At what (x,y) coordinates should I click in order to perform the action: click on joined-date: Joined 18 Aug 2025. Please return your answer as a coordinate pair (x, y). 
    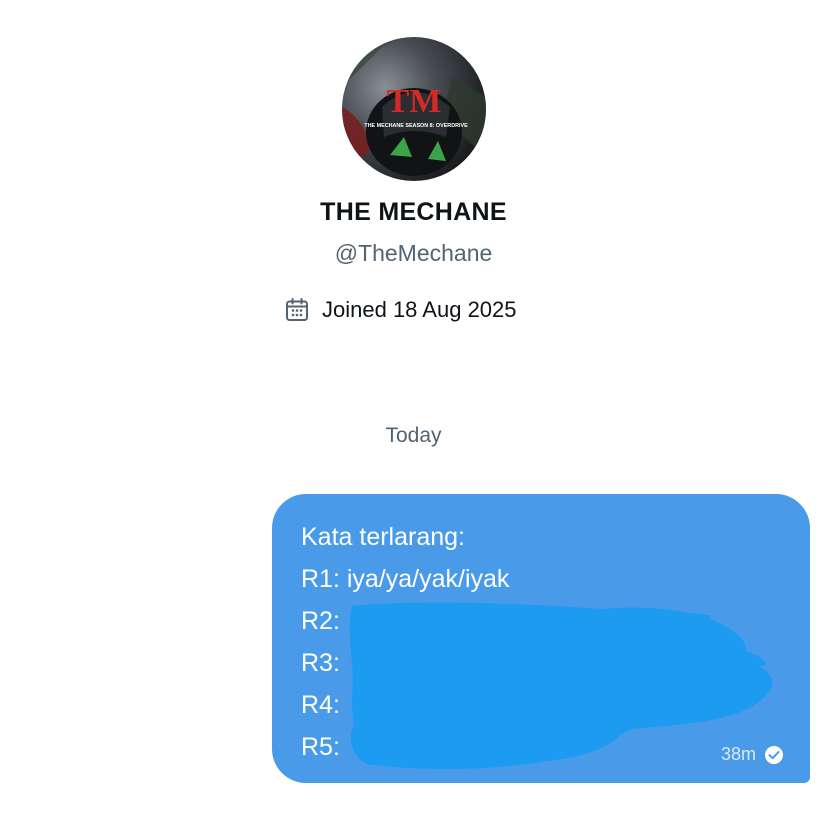
    Looking at the image, I should click on (400, 310).